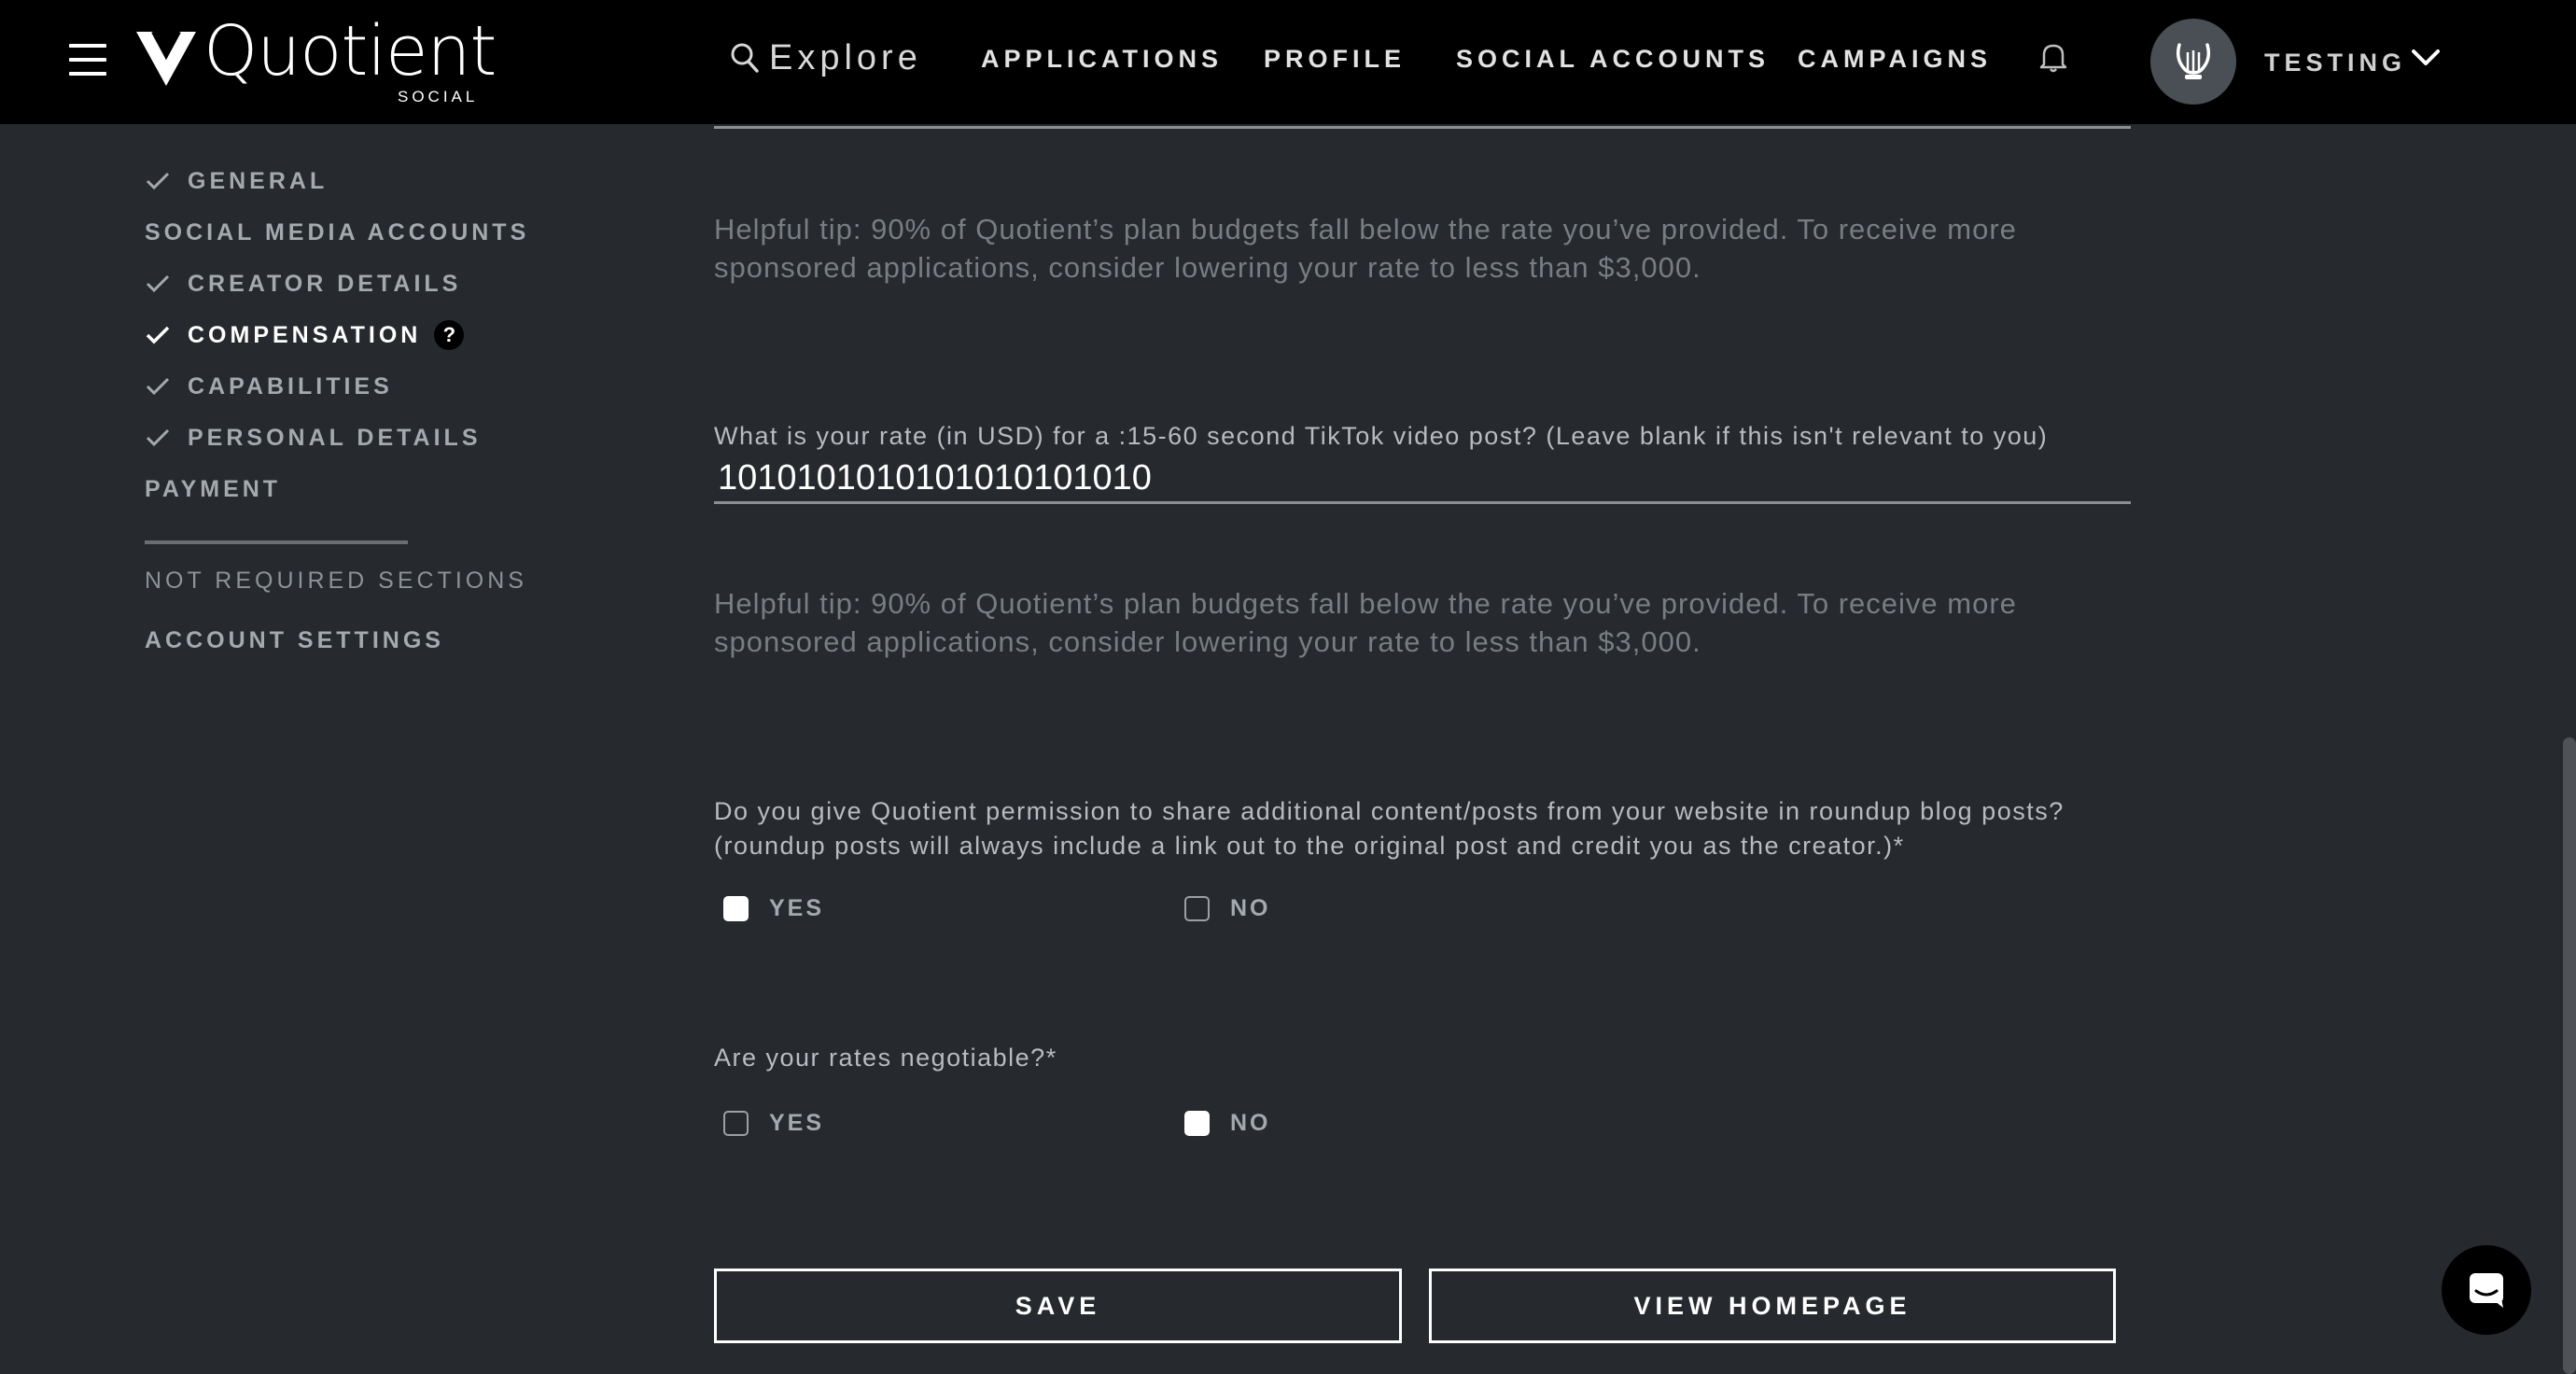 The height and width of the screenshot is (1374, 2576). I want to click on save-button: SAVE, so click(1058, 1306).